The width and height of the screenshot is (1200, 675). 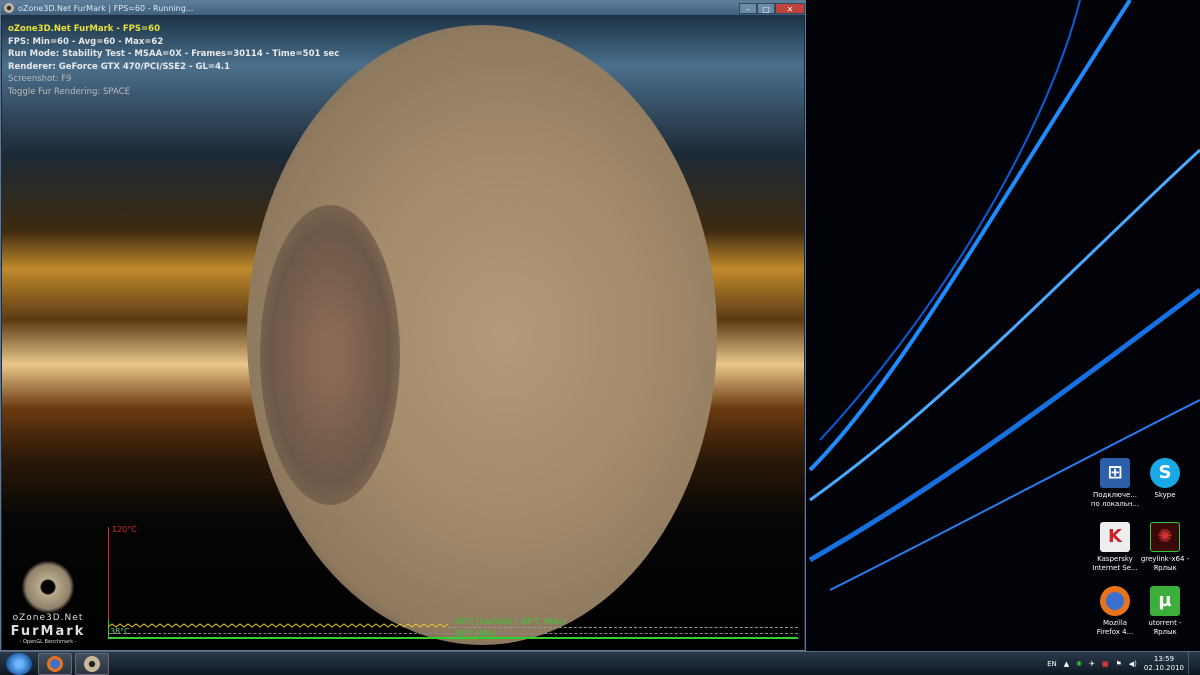 What do you see at coordinates (86, 41) in the screenshot?
I see `hud-fps-stats: FPS: Min=60 - Avg=60 - Max=62` at bounding box center [86, 41].